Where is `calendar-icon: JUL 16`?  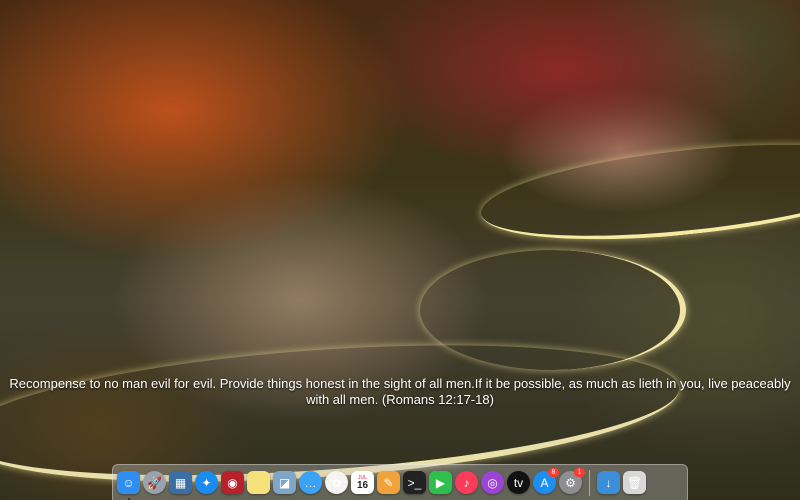
calendar-icon: JUL 16 is located at coordinates (362, 482).